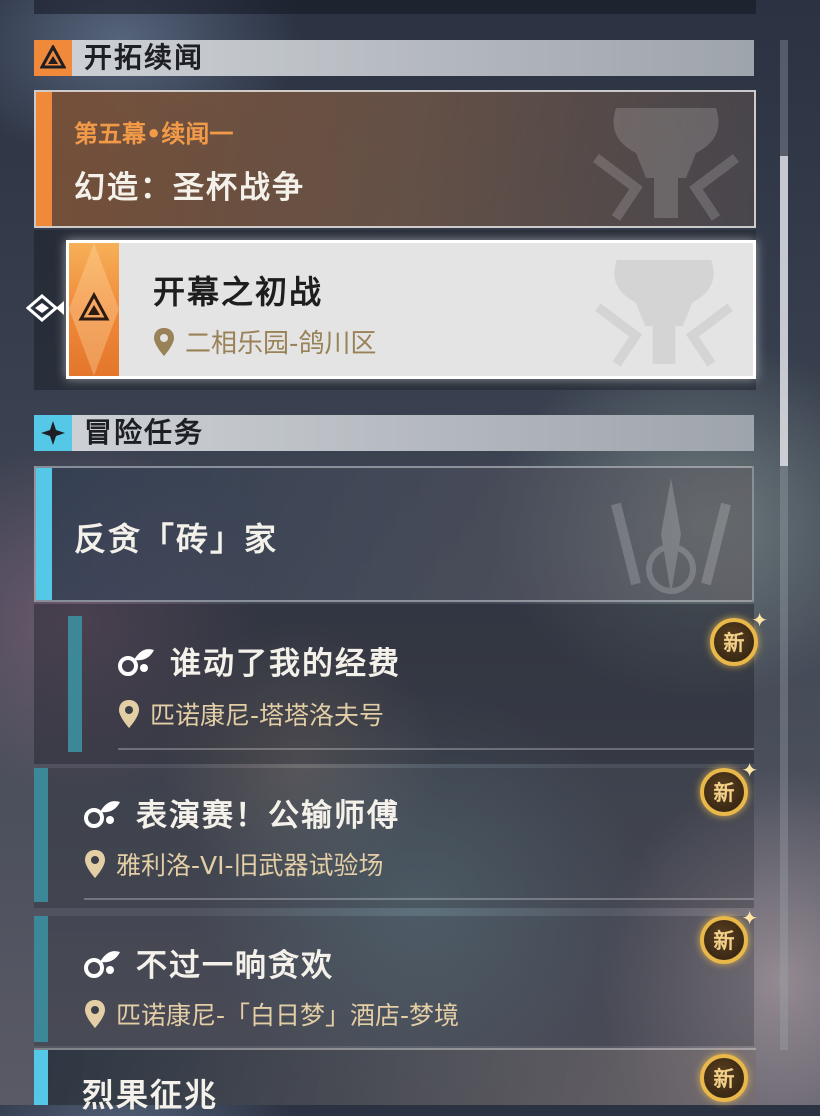  I want to click on trailblaze-mission-card: 第五幕•续闻一 幻造：圣杯战争, so click(395, 159).